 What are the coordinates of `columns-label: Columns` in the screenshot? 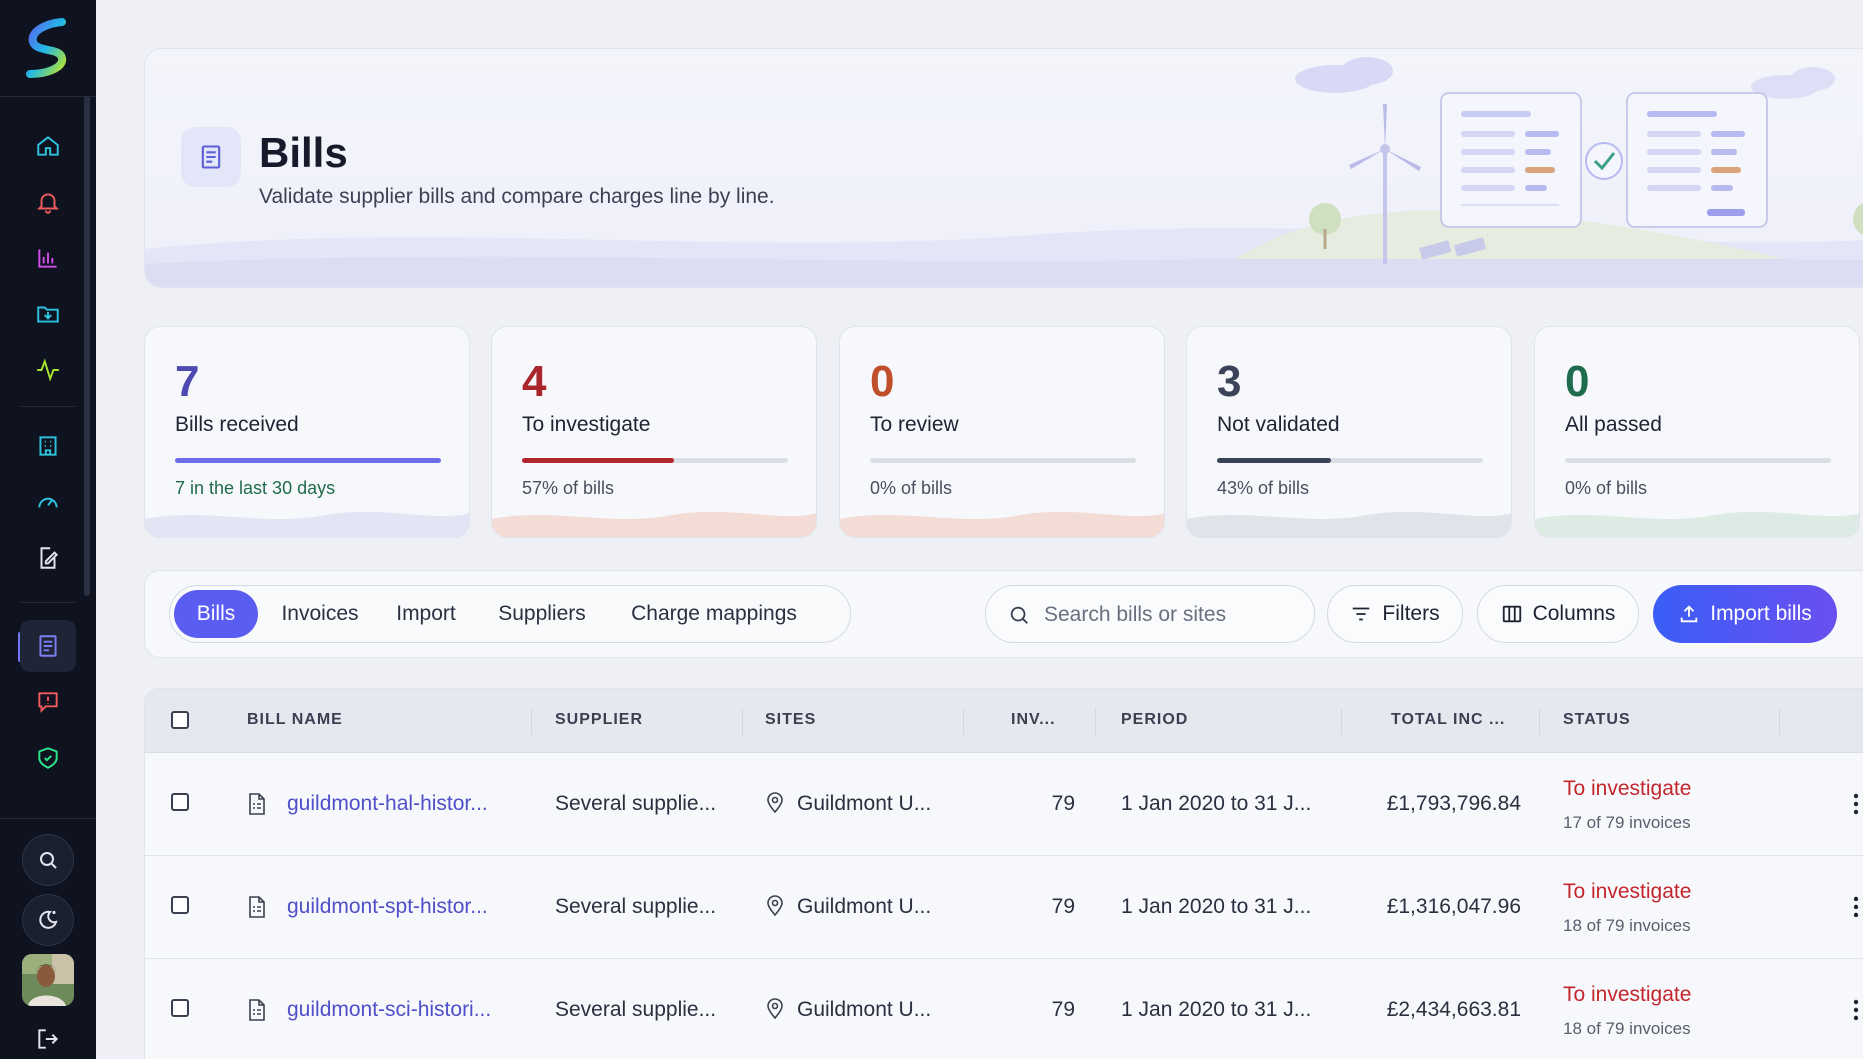 It's located at (1574, 613).